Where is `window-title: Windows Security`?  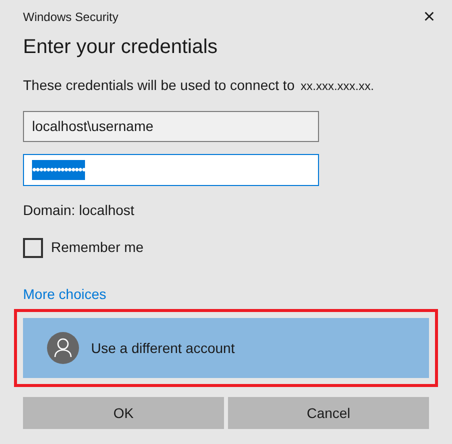 window-title: Windows Security is located at coordinates (70, 17).